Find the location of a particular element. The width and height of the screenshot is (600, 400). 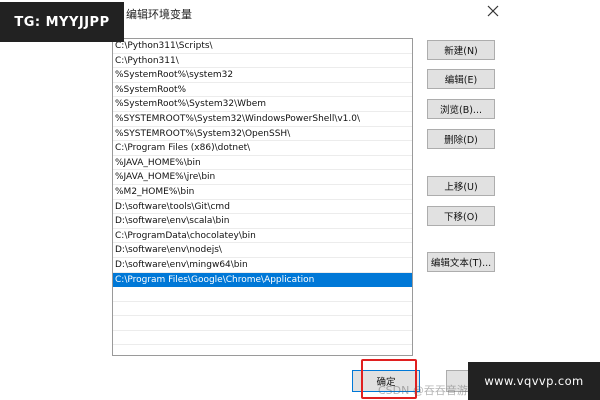

path-entry-row: C:\ProgramData\chocolatey\bin is located at coordinates (262, 236).